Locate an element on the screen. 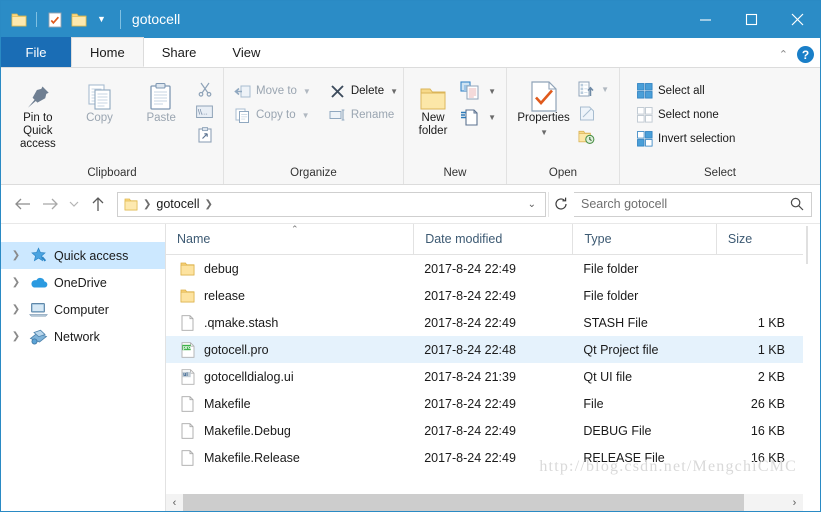 This screenshot has height=512, width=821. scroll-left-arrow-icon: ‹ is located at coordinates (174, 502).